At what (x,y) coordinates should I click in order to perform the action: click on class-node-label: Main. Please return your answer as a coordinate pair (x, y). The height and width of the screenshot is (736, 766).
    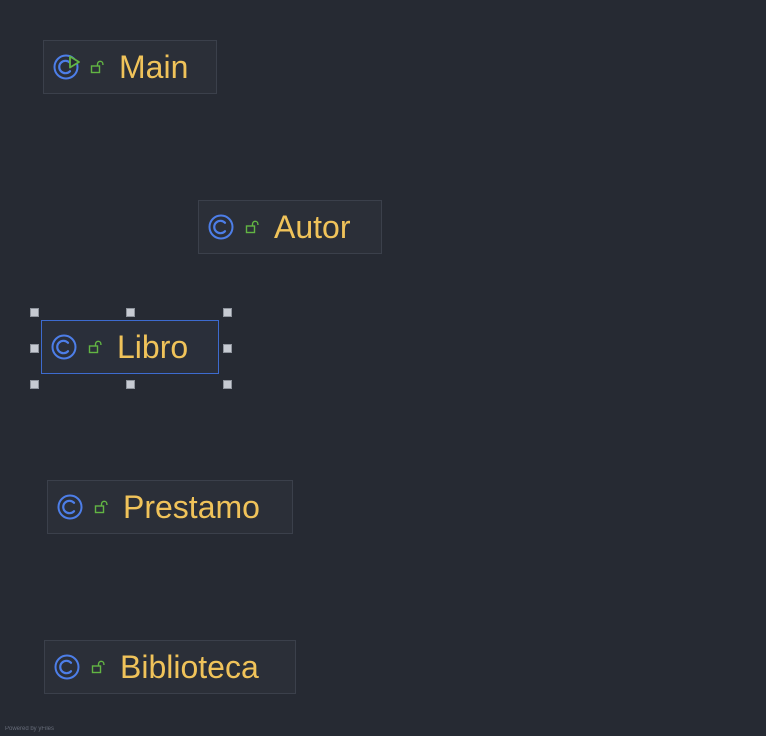
    Looking at the image, I should click on (154, 67).